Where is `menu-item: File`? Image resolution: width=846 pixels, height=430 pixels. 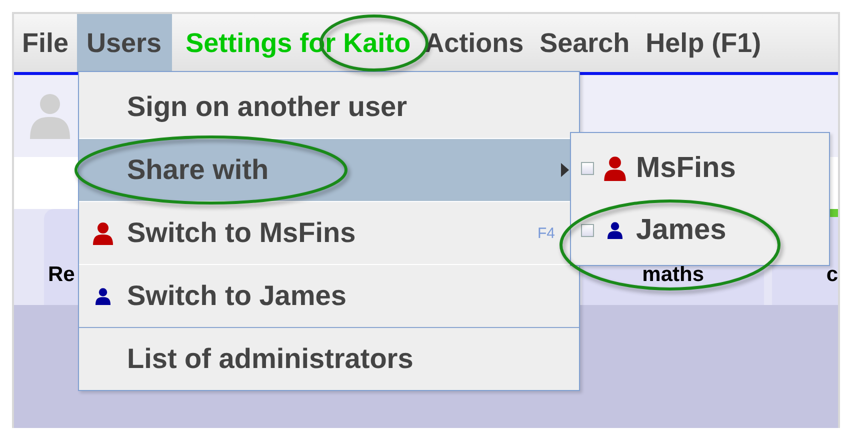 menu-item: File is located at coordinates (45, 43).